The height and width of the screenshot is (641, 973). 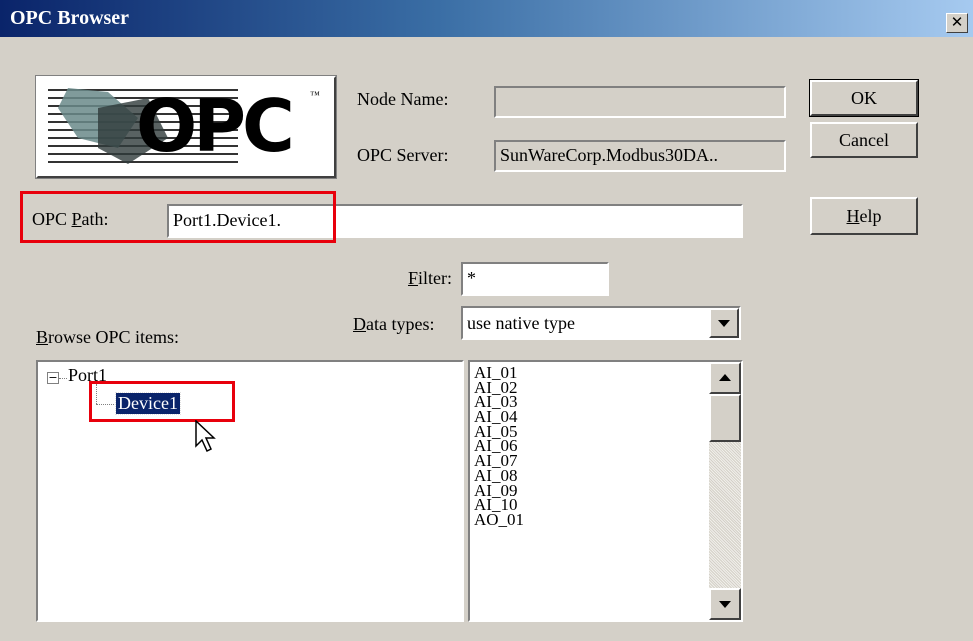 I want to click on items-scrollbar, so click(x=725, y=491).